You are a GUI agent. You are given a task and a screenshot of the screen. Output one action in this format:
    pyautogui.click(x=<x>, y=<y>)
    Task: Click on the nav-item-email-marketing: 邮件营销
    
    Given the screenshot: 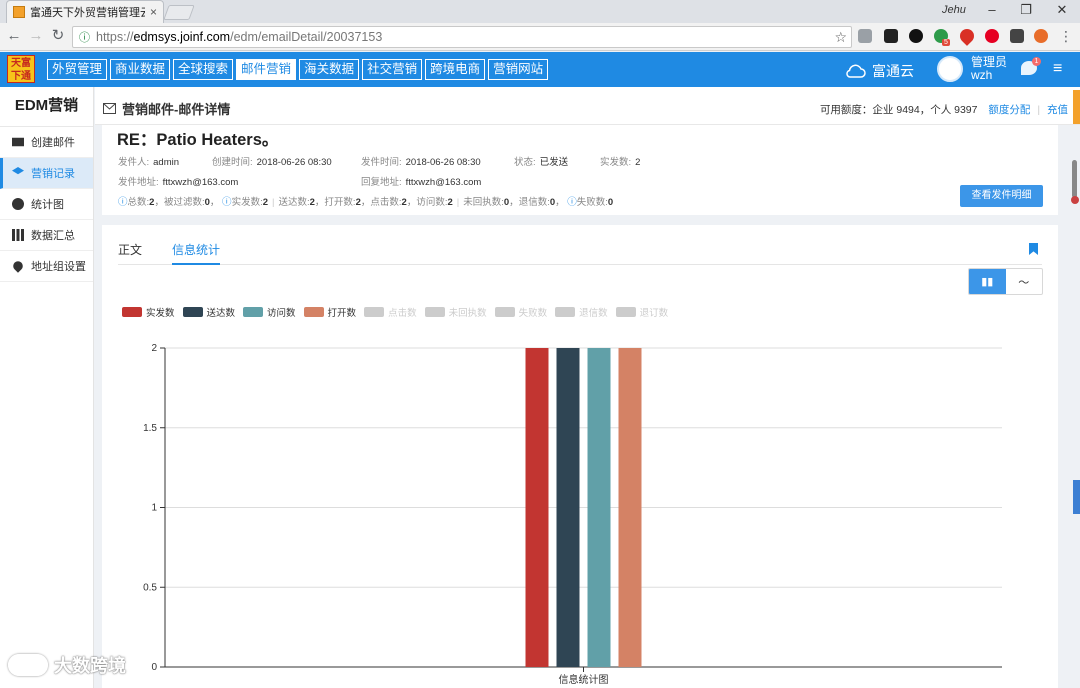 What is the action you would take?
    pyautogui.click(x=266, y=69)
    